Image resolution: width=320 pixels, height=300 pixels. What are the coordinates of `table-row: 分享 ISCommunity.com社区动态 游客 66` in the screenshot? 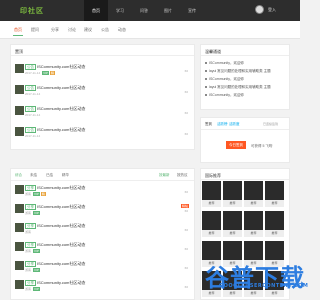 It's located at (102, 228).